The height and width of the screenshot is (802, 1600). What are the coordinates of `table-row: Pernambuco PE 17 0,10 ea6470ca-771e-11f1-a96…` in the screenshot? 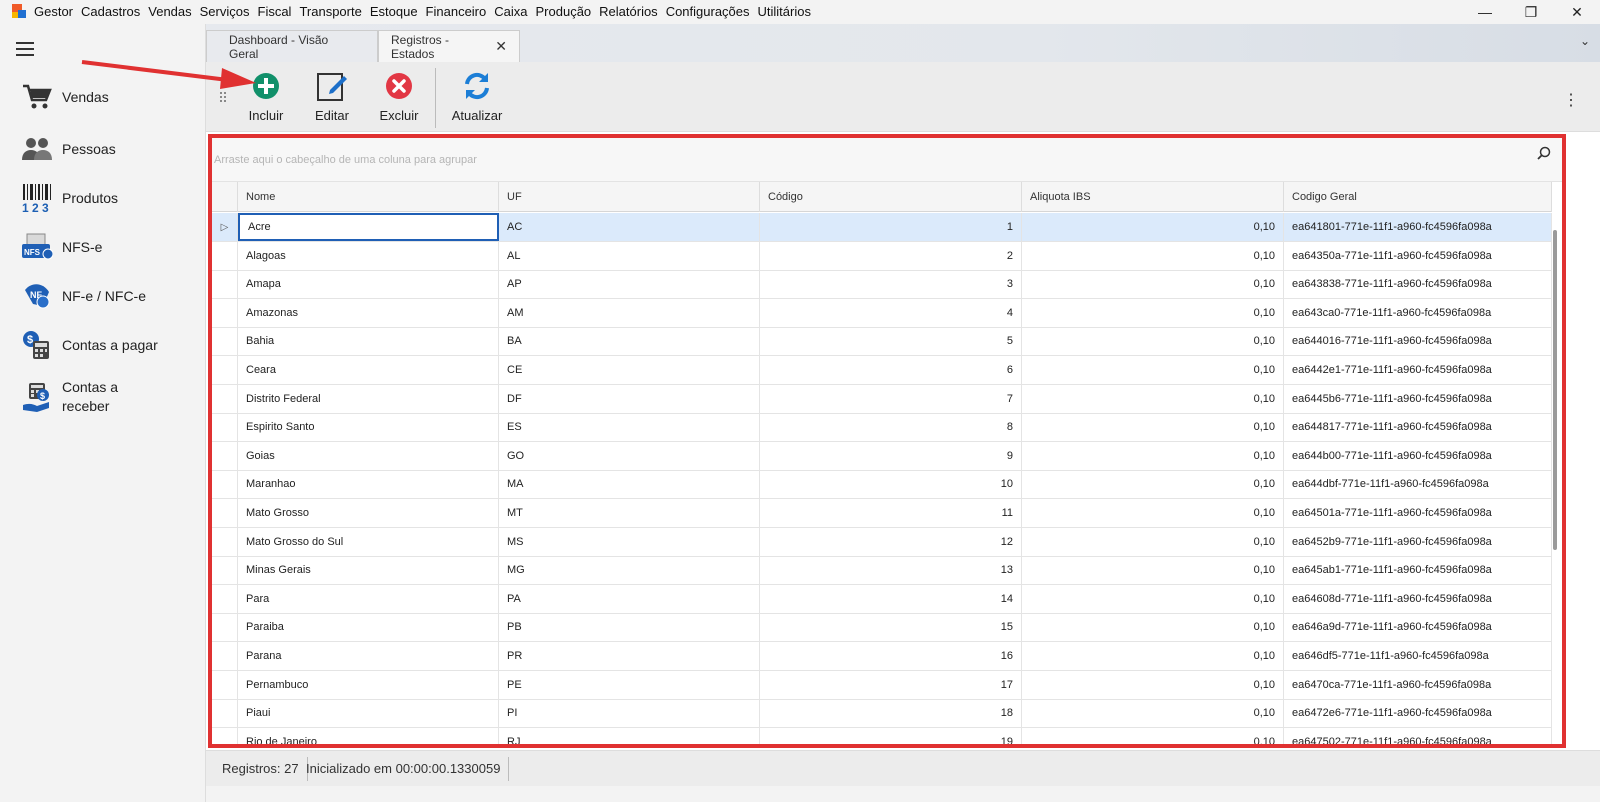 It's located at (882, 685).